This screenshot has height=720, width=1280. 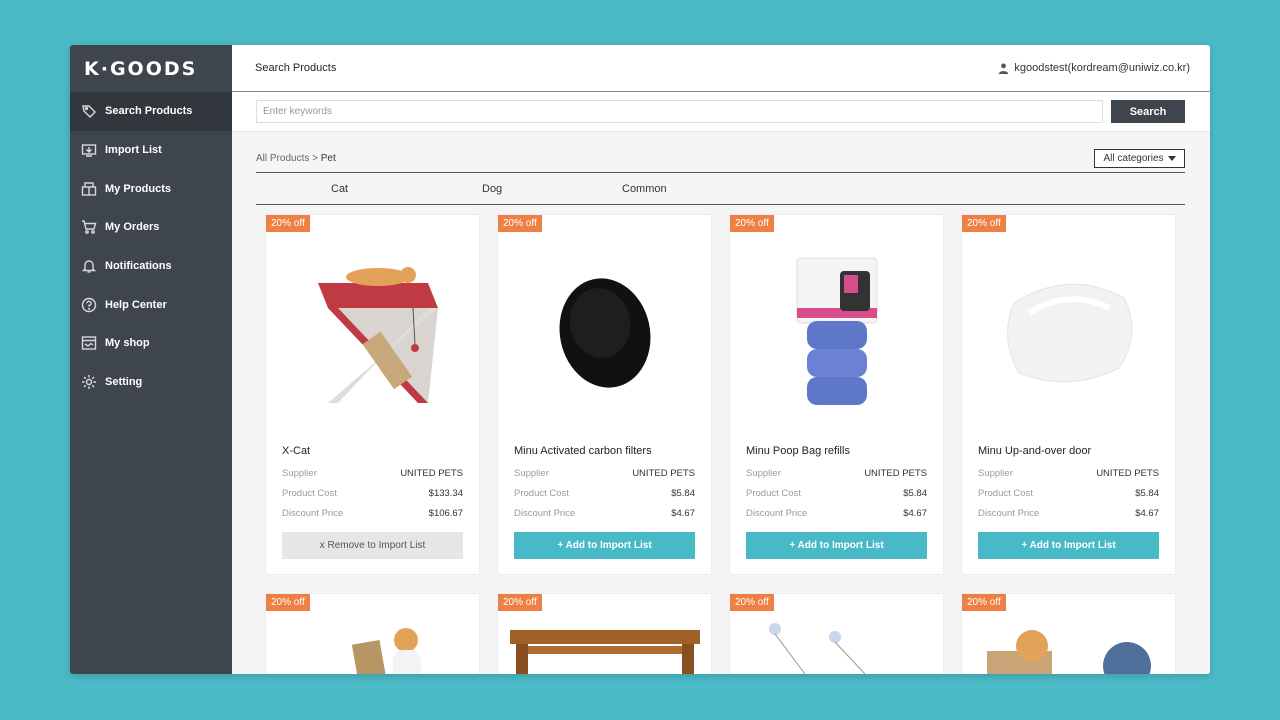 I want to click on user-icon, so click(x=1004, y=68).